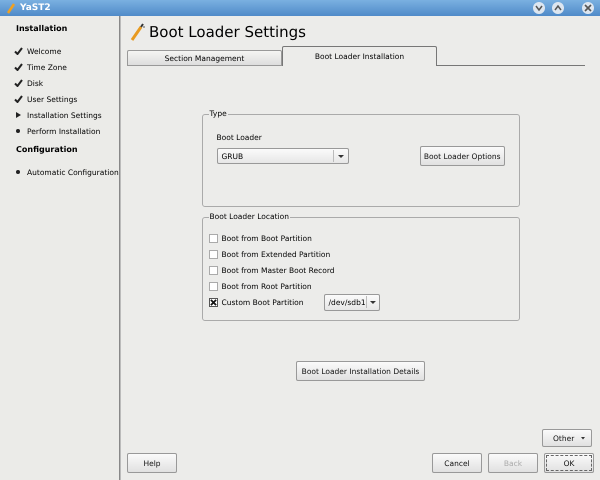  What do you see at coordinates (558, 8) in the screenshot?
I see `maximize-button` at bounding box center [558, 8].